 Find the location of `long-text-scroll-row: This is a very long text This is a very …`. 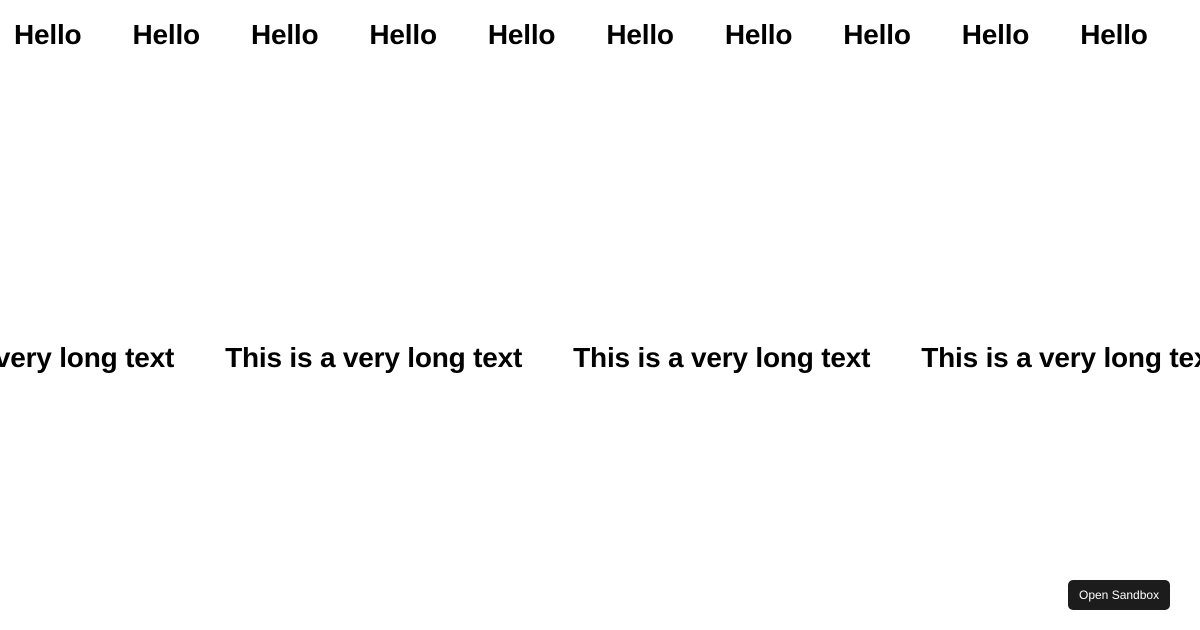

long-text-scroll-row: This is a very long text This is a very … is located at coordinates (600, 358).